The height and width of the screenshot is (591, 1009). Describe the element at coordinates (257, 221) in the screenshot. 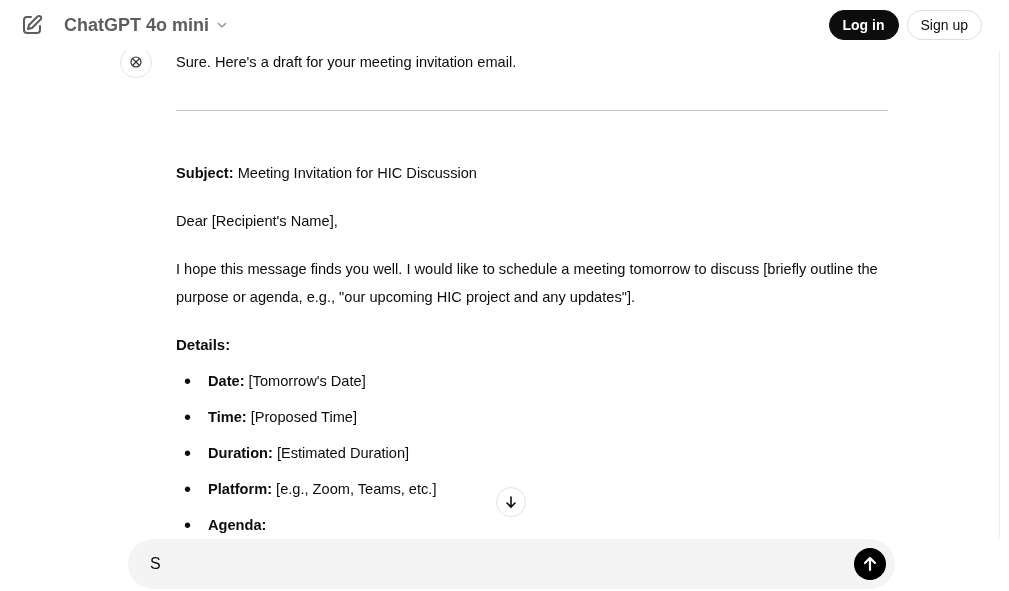

I see `paragraph: Dear [Recipient's Name],` at that location.